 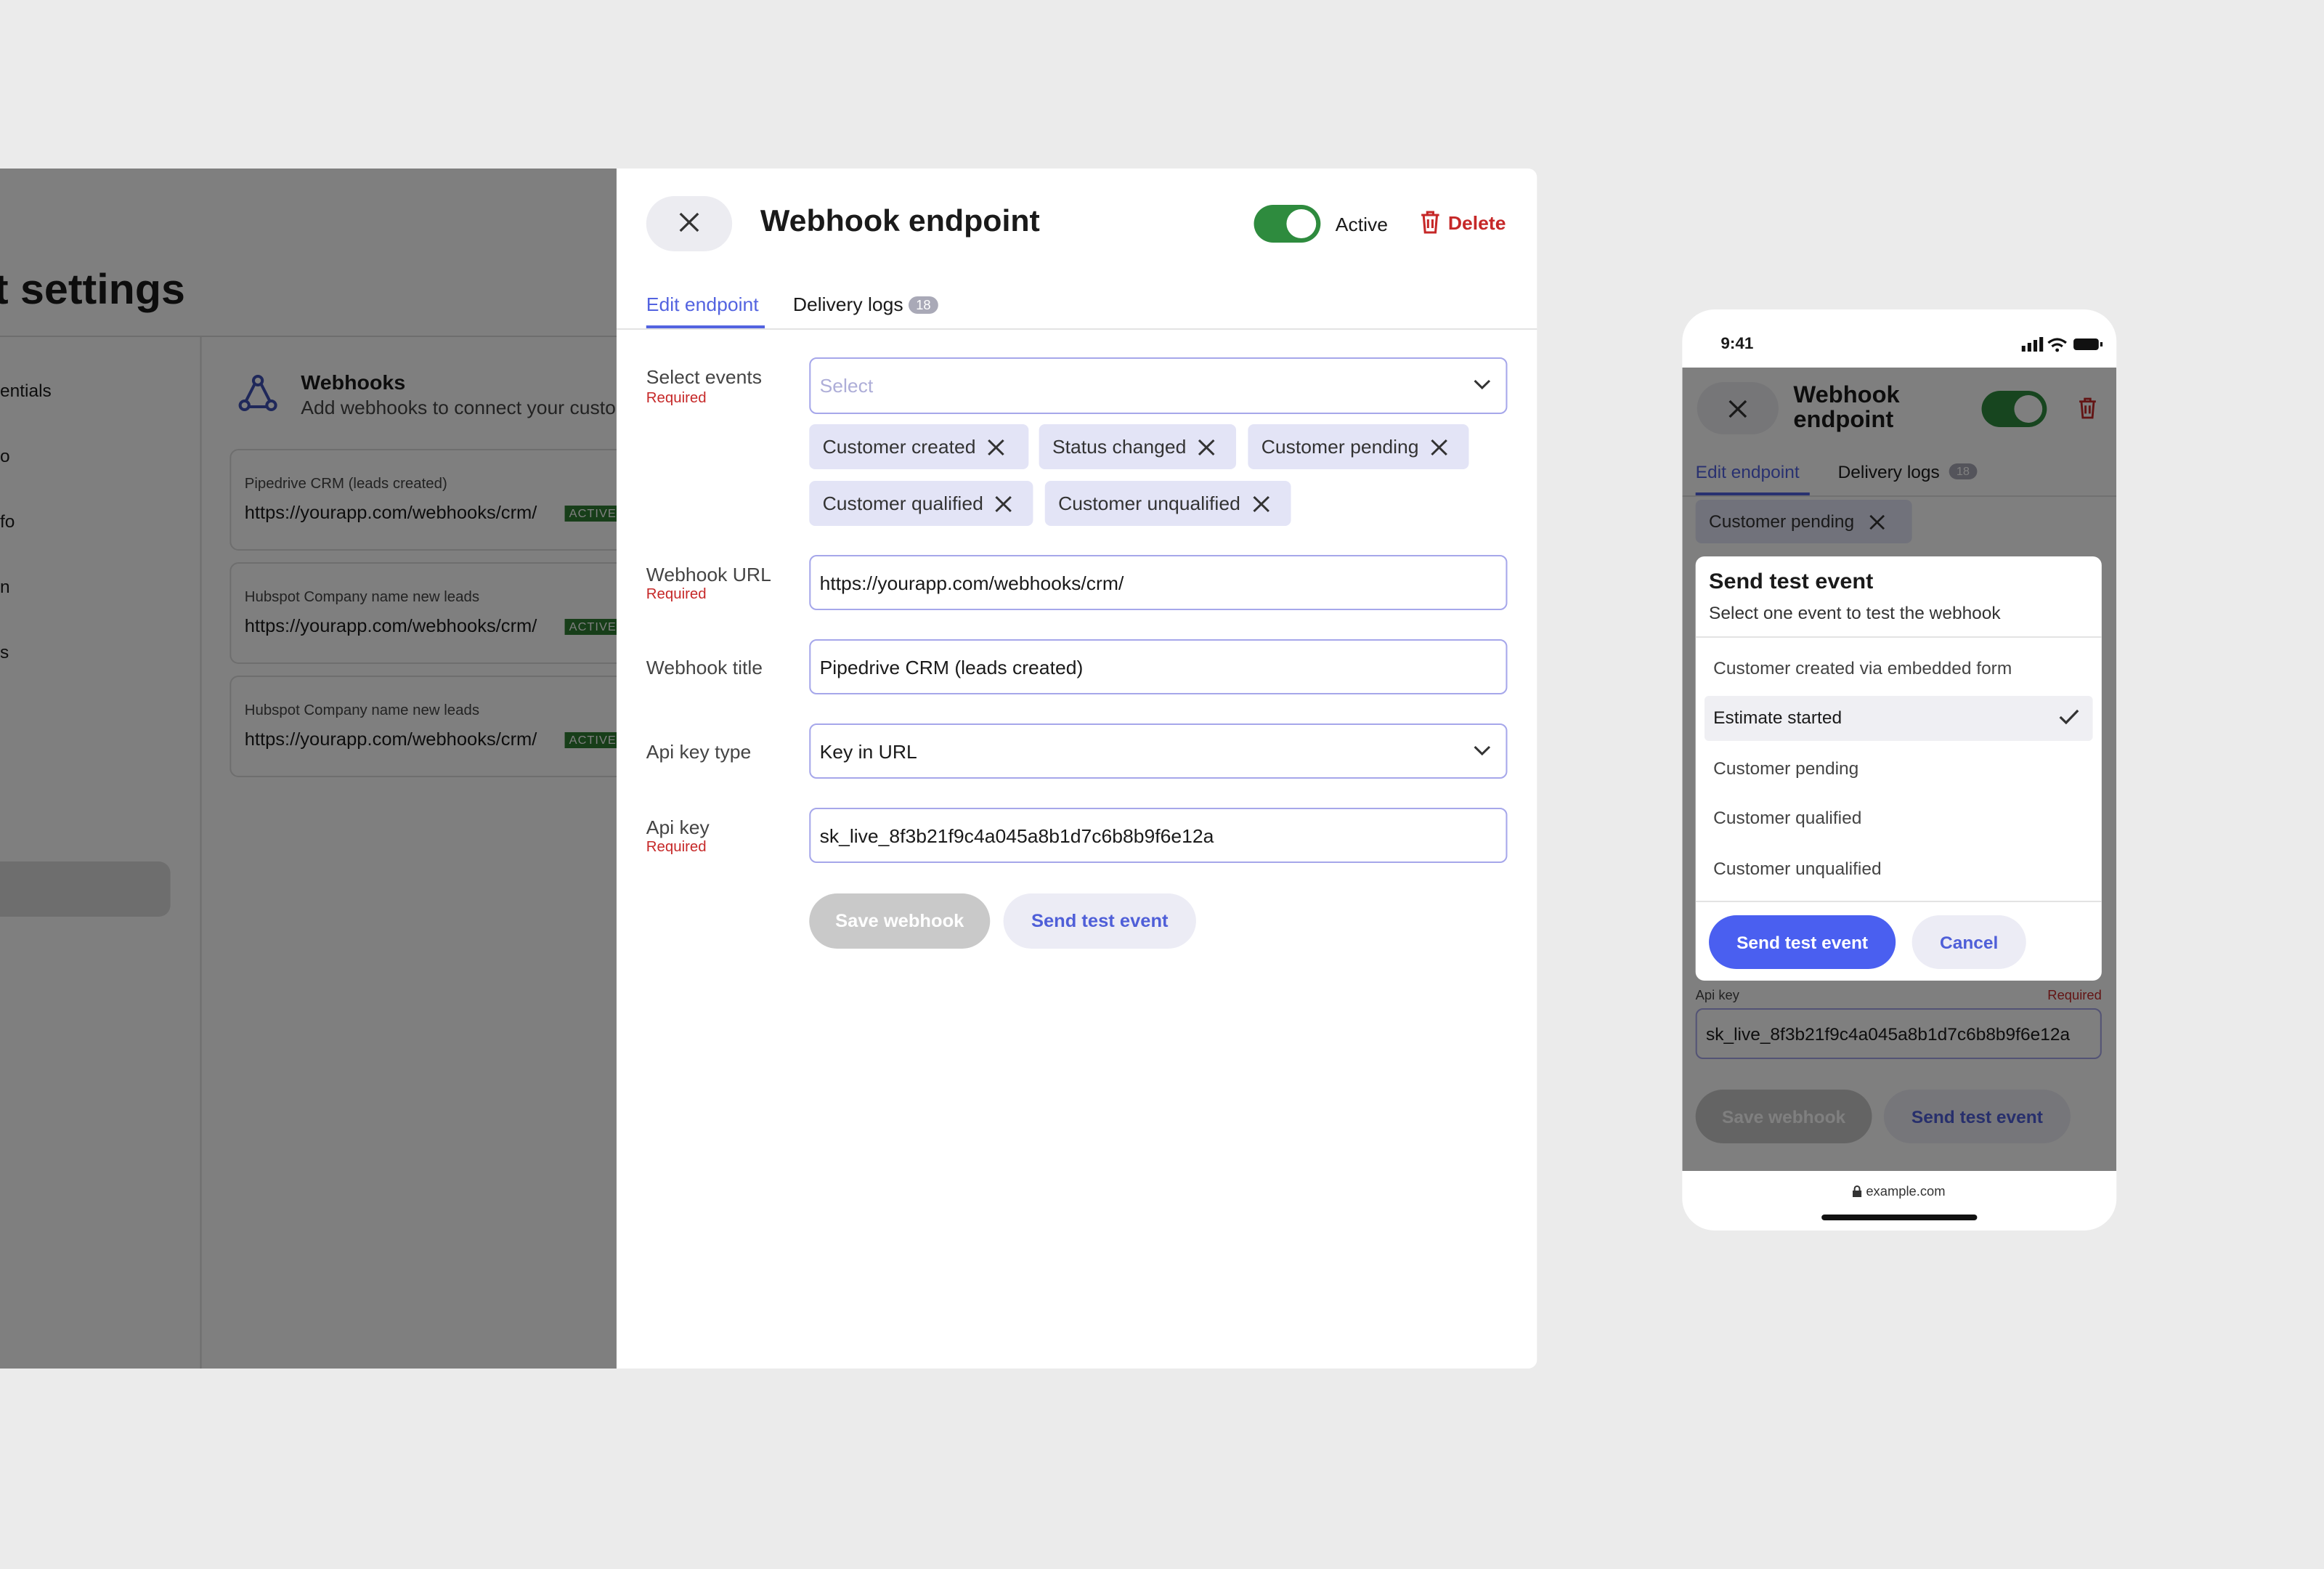 I want to click on event-chip: Customer qualified, so click(x=921, y=503).